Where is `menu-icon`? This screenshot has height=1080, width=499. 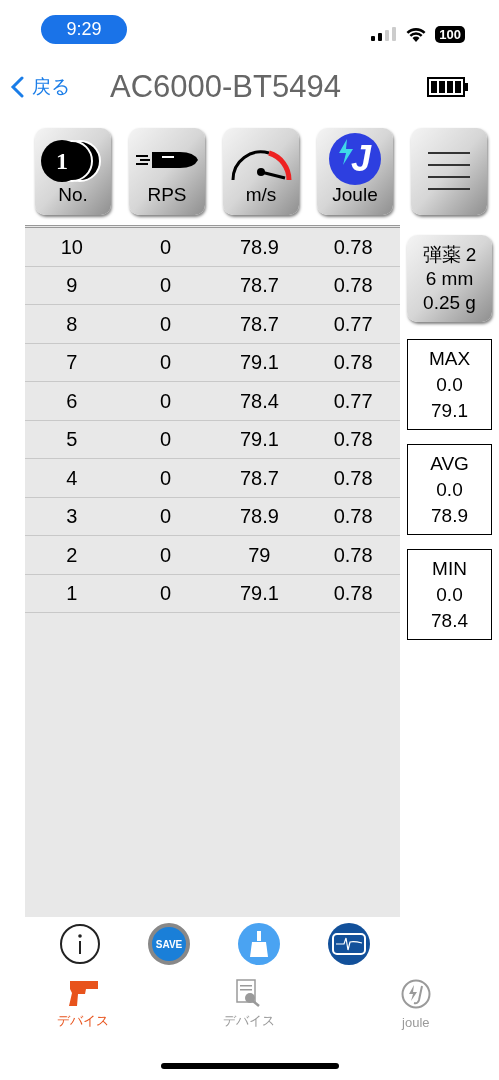 menu-icon is located at coordinates (449, 170).